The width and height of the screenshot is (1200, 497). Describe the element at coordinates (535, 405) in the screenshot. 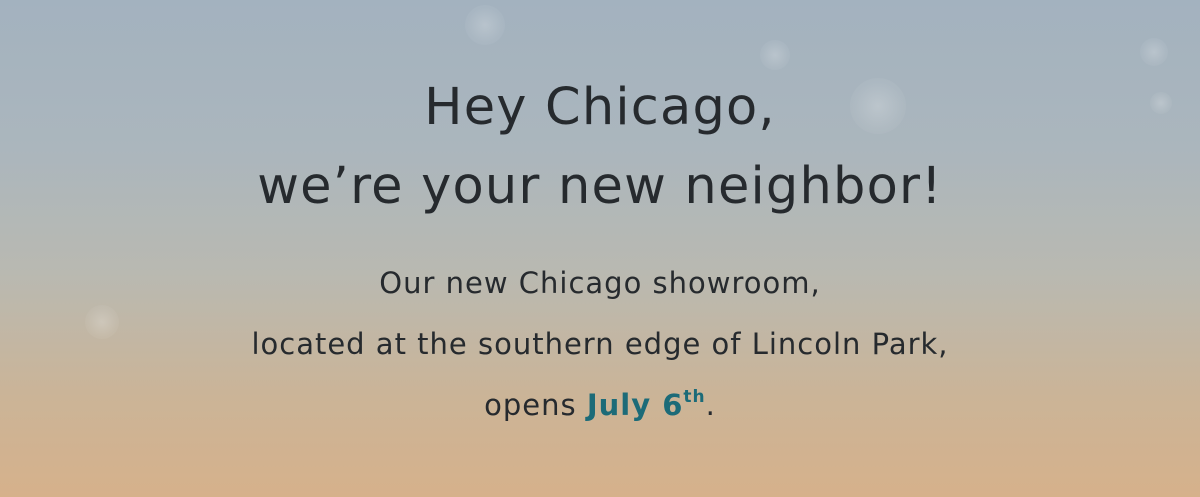

I see `opens-text: opens` at that location.